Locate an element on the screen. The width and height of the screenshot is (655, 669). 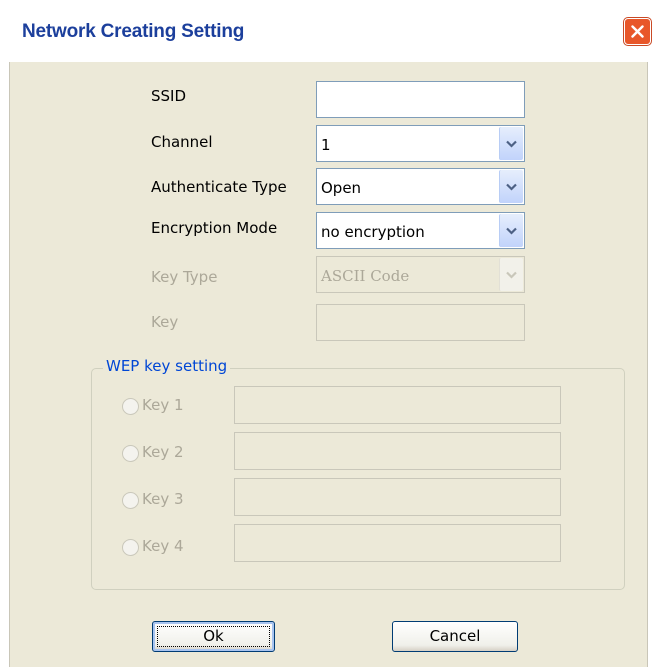
channel-dropdown-button is located at coordinates (511, 143).